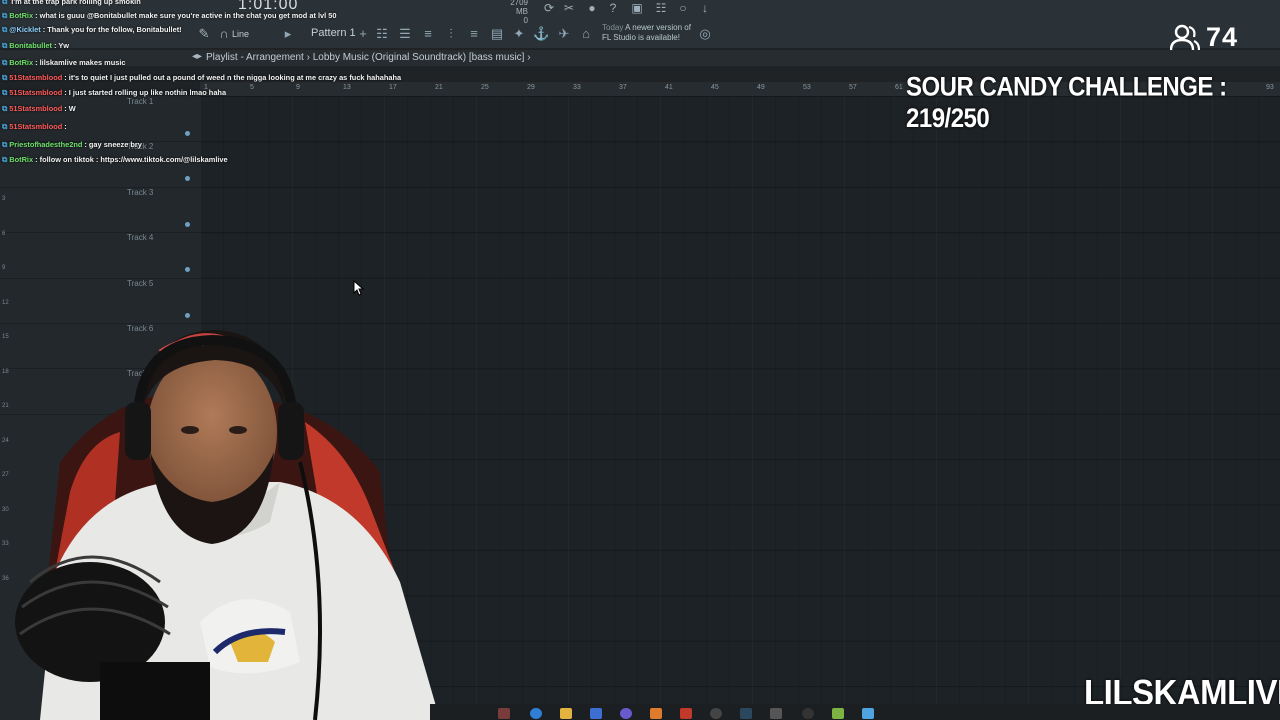  I want to click on browser-icon: ≡, so click(474, 34).